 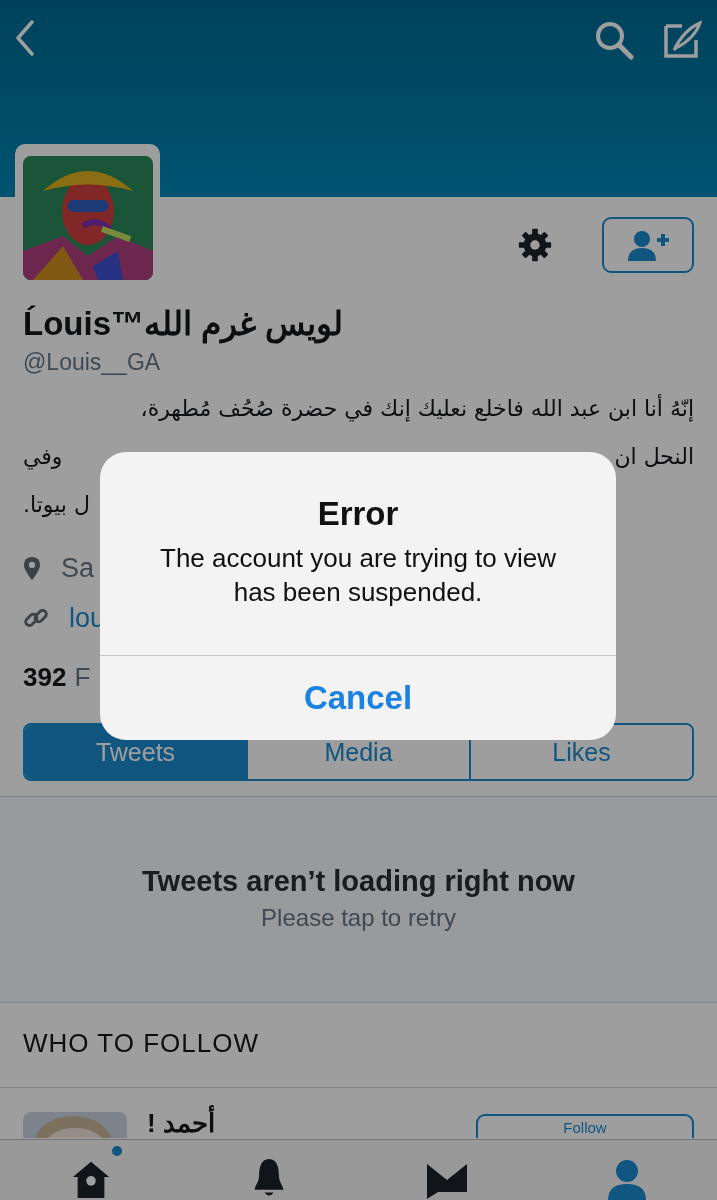 I want to click on messages-icon, so click(x=447, y=1181).